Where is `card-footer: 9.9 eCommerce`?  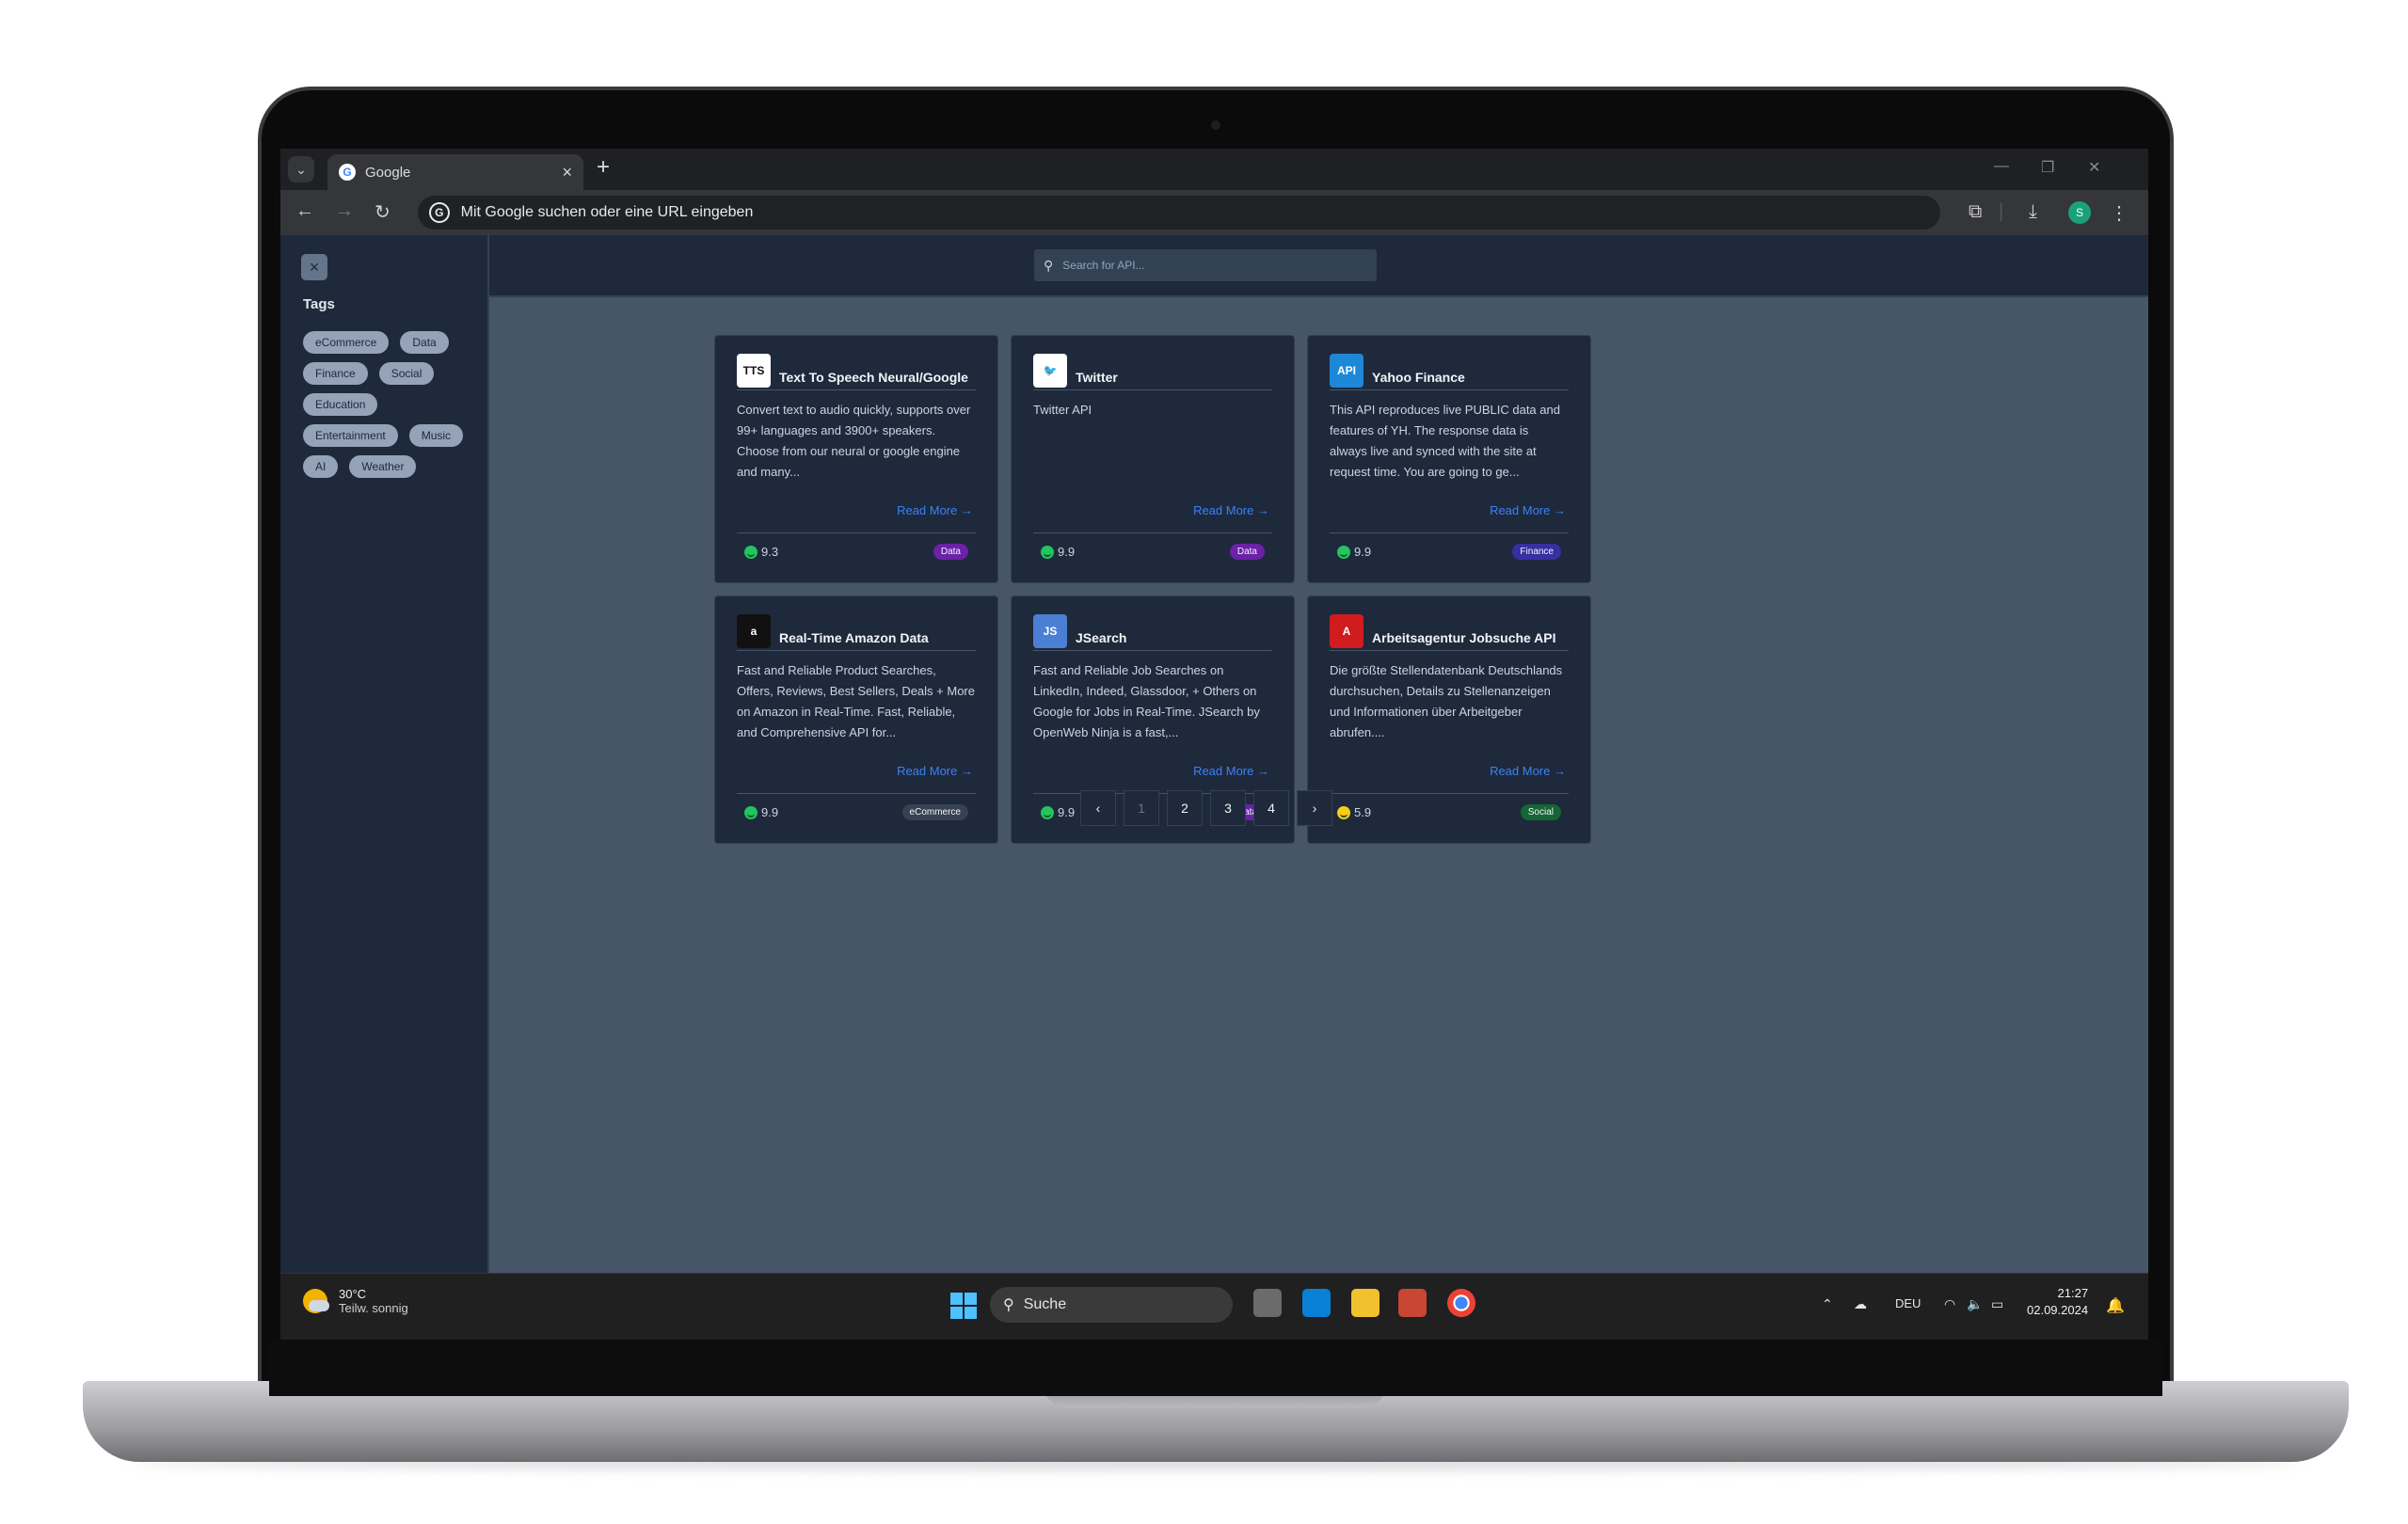
card-footer: 9.9 eCommerce is located at coordinates (856, 812).